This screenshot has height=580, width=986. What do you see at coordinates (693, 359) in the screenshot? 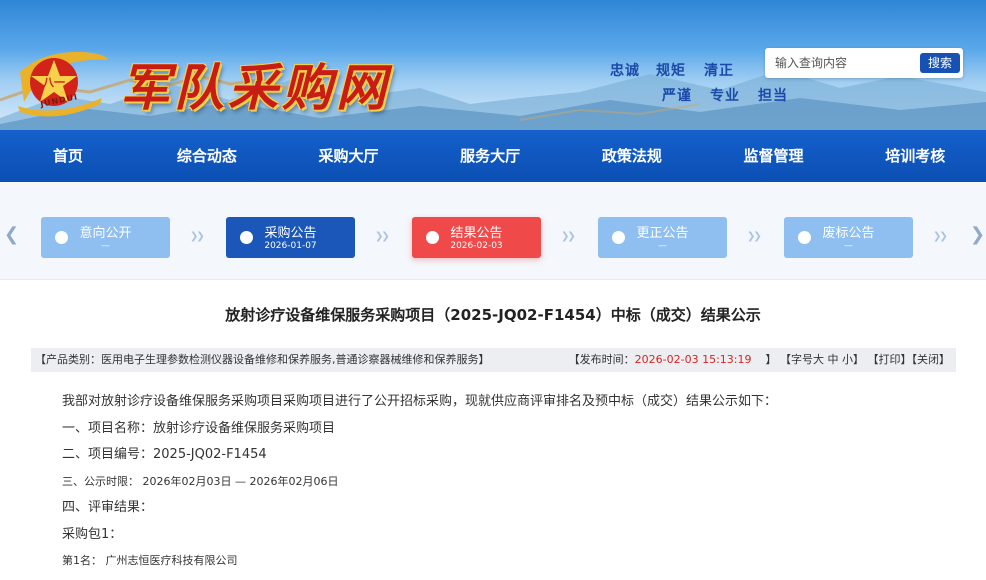
I see `publish-time: 2026-02-03 15:13:19` at bounding box center [693, 359].